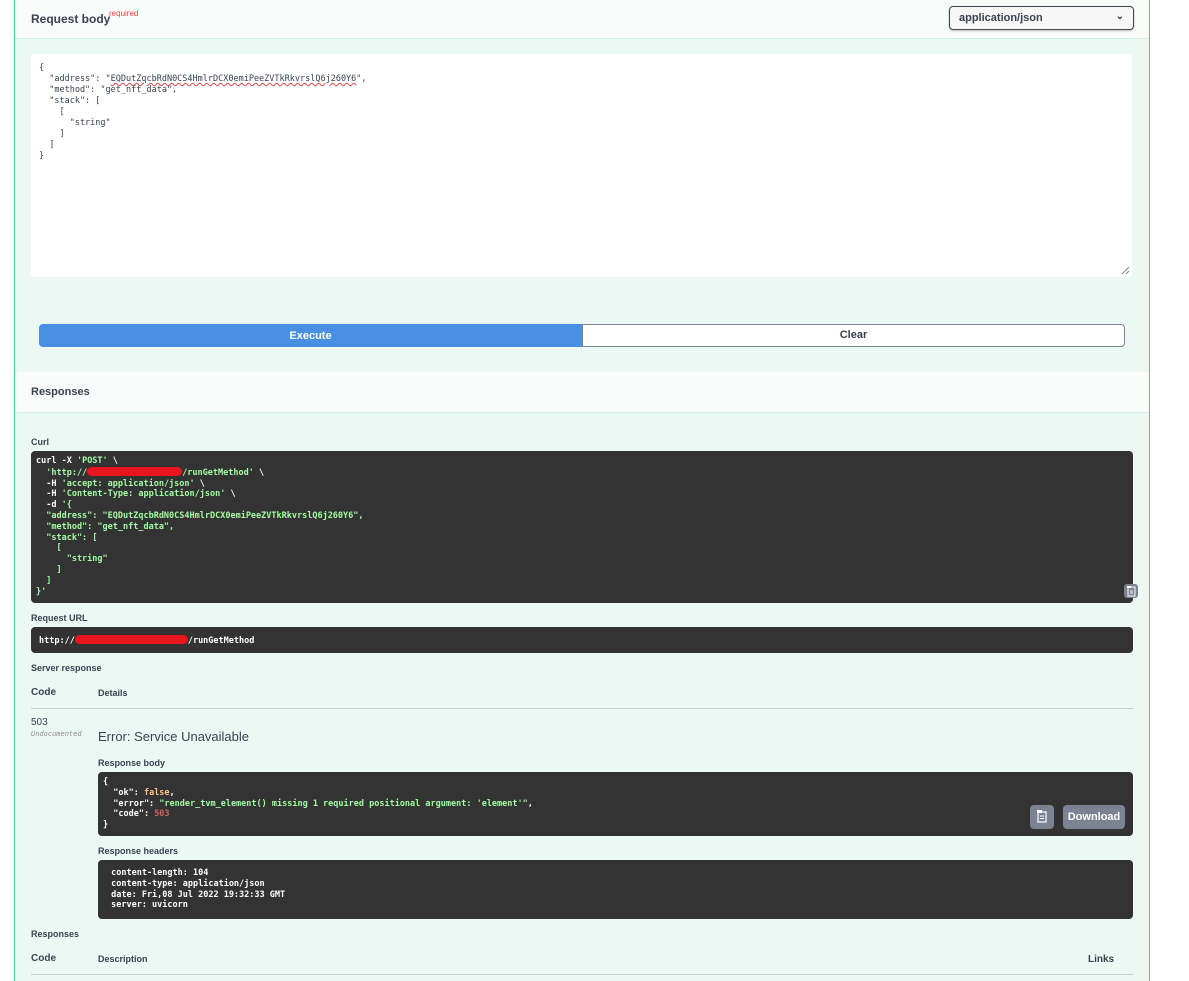 The image size is (1189, 981). Describe the element at coordinates (132, 763) in the screenshot. I see `response-body-label: Response body` at that location.